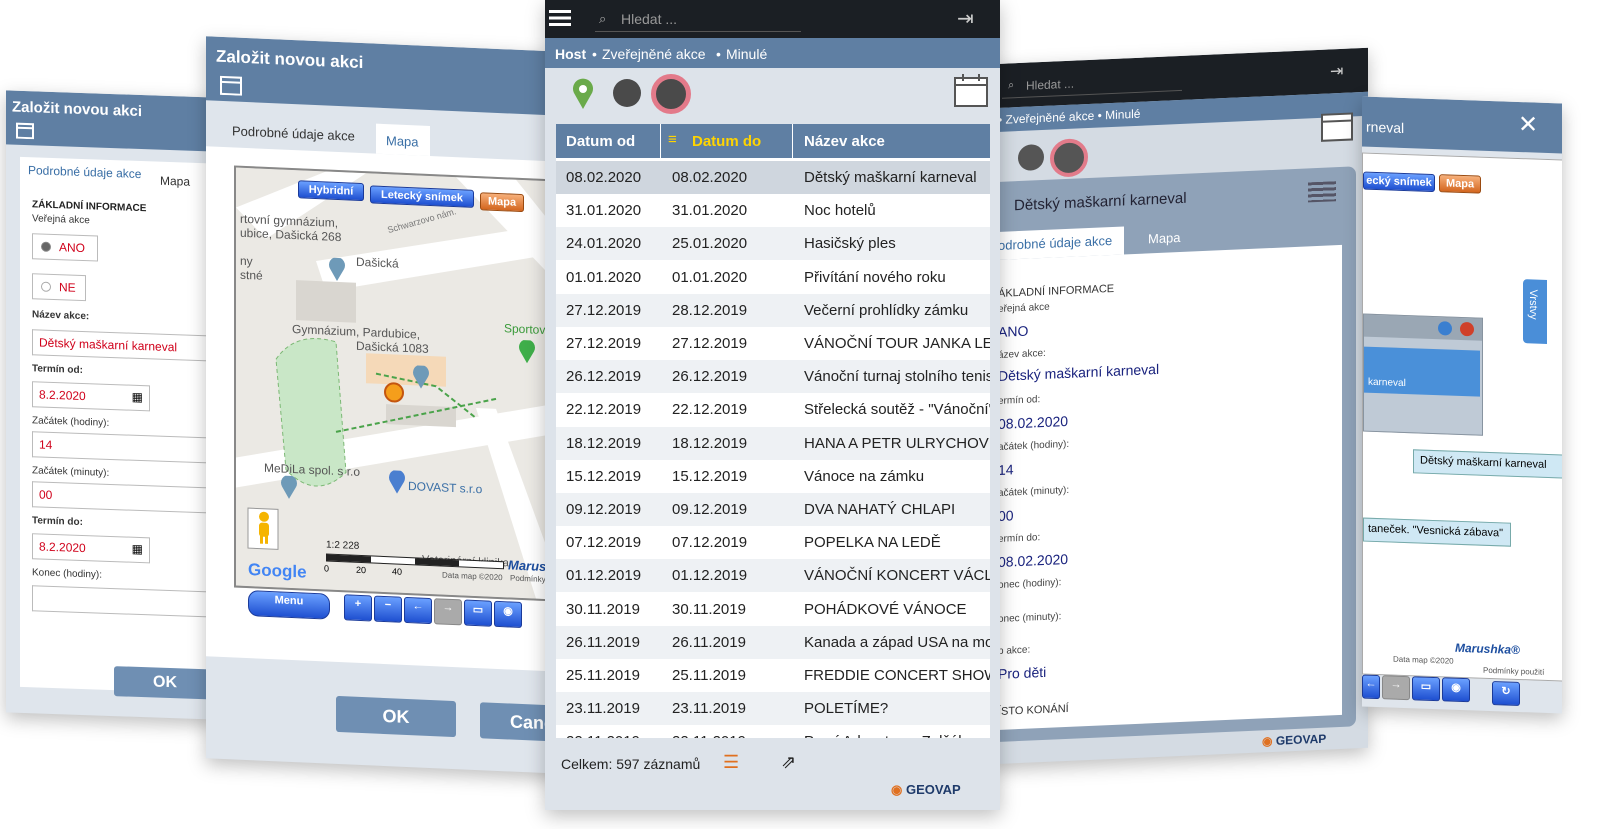 The image size is (1600, 829). I want to click on table-row: 31.01.2020 31.01.2020 Noc hotelů, so click(773, 211).